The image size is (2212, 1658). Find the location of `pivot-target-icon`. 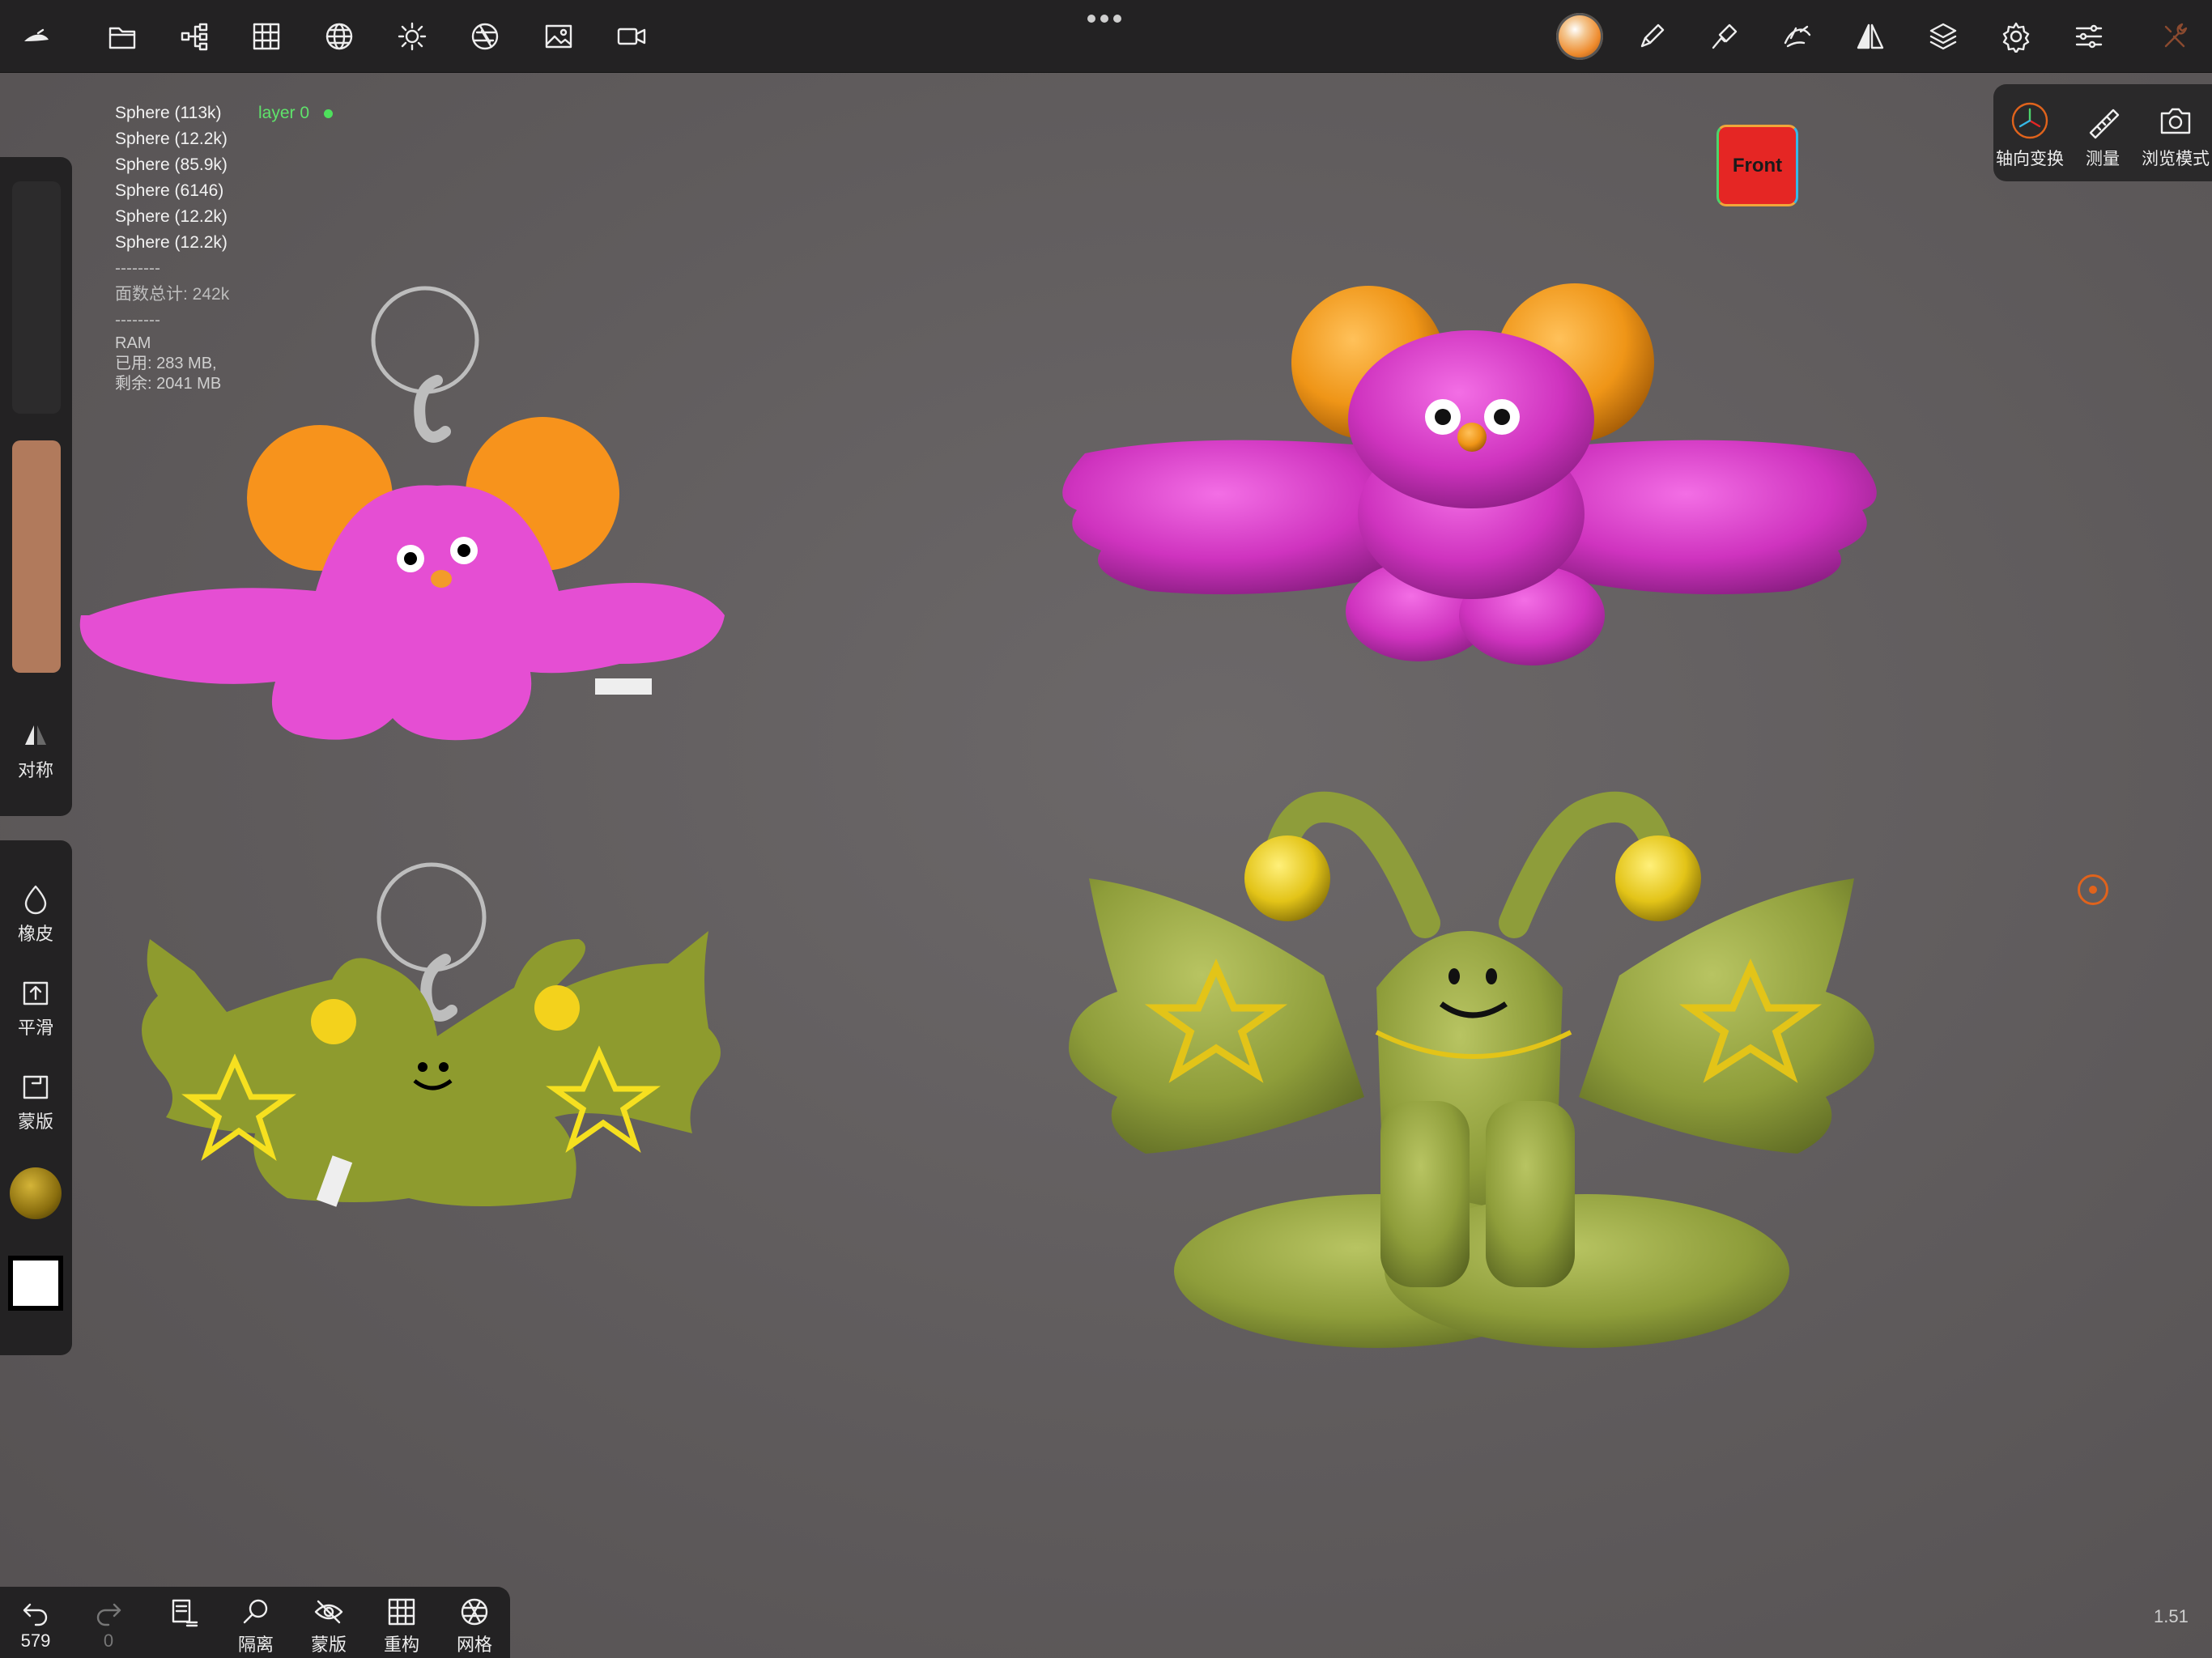

pivot-target-icon is located at coordinates (2093, 889).